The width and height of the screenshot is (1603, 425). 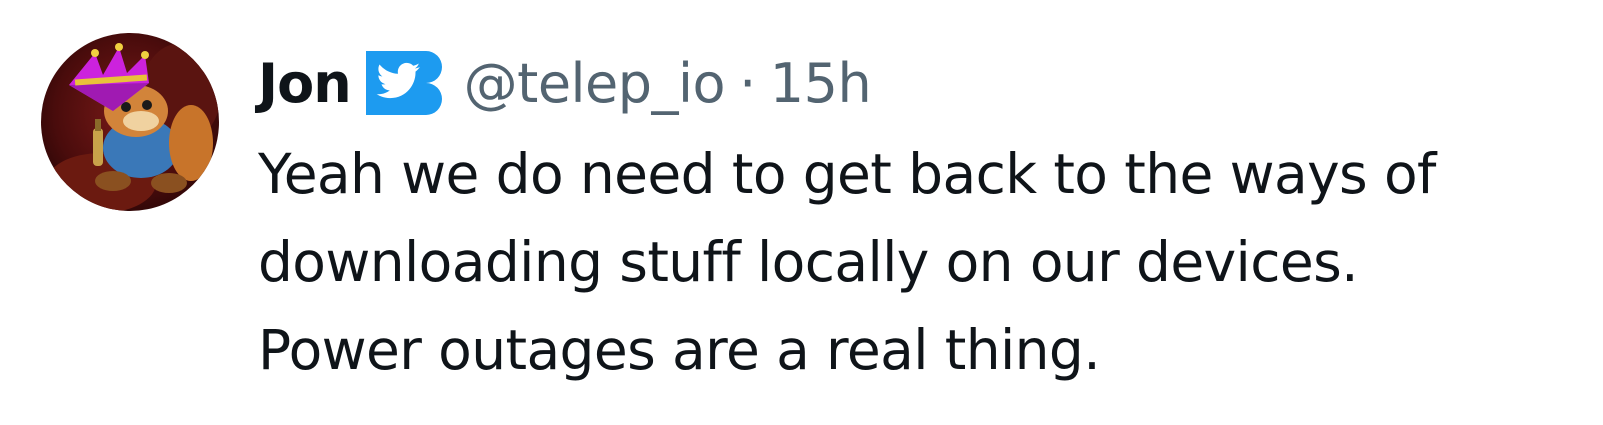 I want to click on crowned-squirrel-avatar-icon, so click(x=130, y=122).